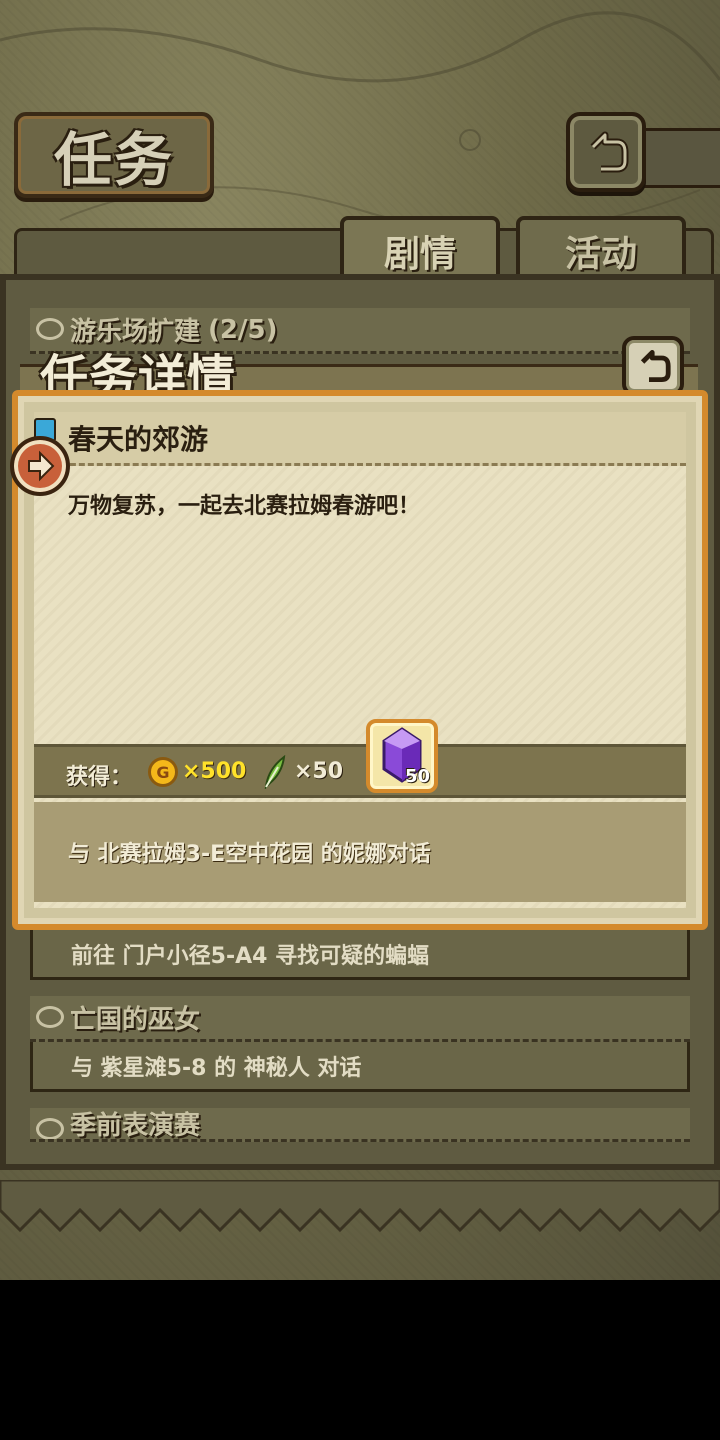  I want to click on back-button, so click(606, 152).